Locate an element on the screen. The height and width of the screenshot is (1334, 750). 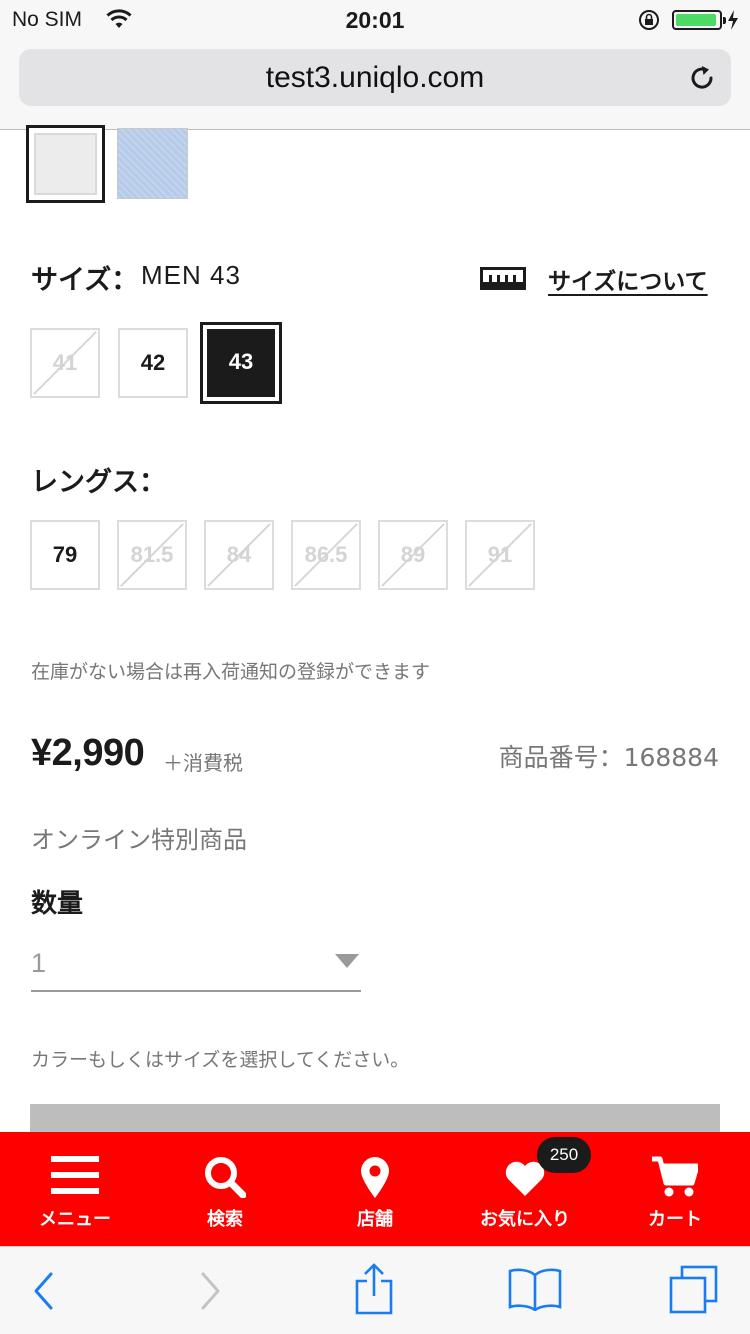
bottom-nav: メニュー 検索 店舗 お気に入り カート is located at coordinates (375, 1189).